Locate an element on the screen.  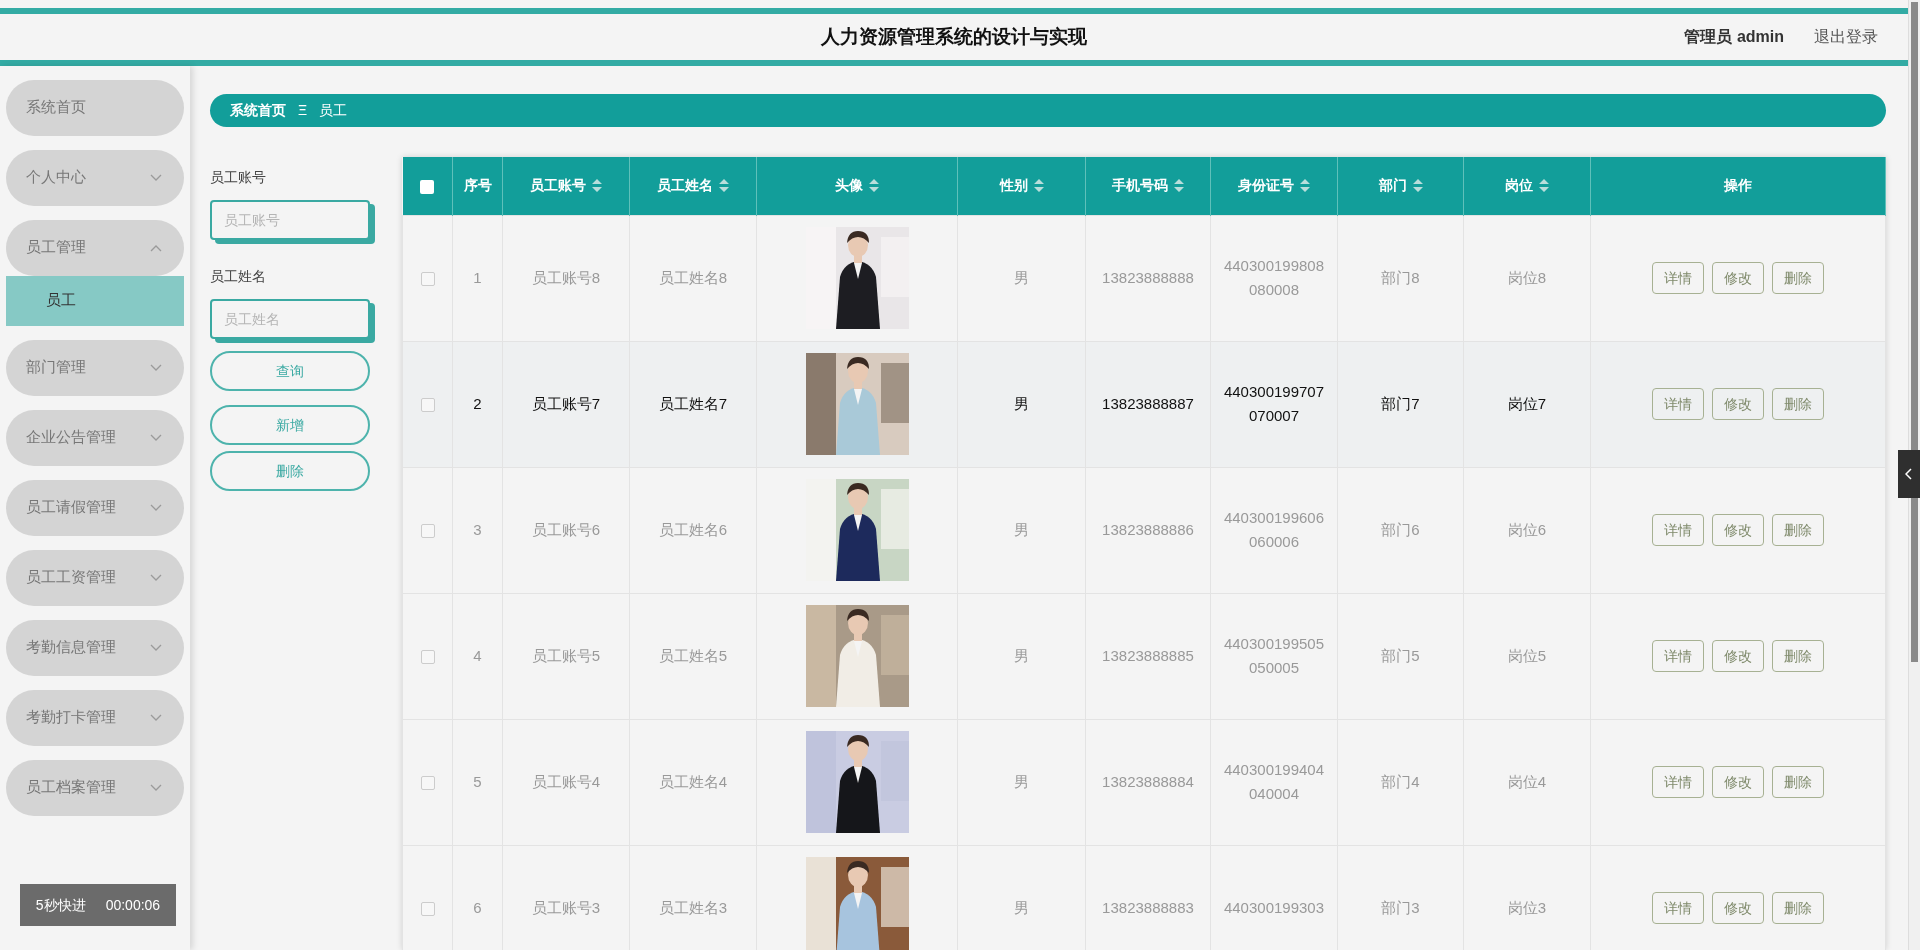
sidebar-item: 考勤打卡管理 is located at coordinates (95, 718).